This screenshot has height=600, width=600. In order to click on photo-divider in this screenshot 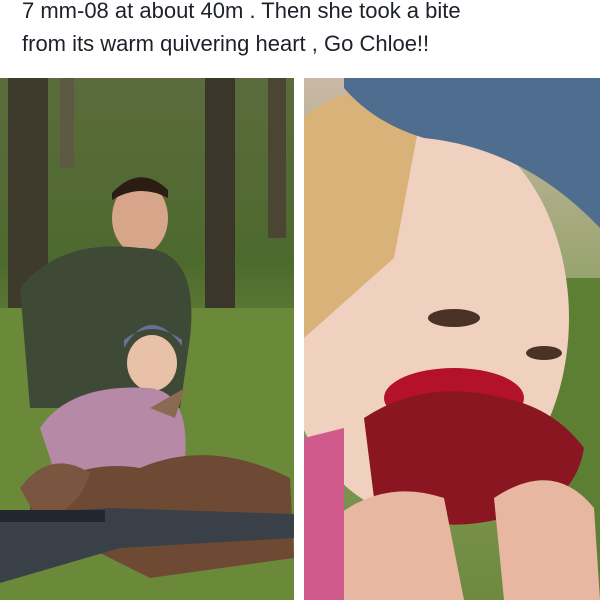, I will do `click(299, 339)`.